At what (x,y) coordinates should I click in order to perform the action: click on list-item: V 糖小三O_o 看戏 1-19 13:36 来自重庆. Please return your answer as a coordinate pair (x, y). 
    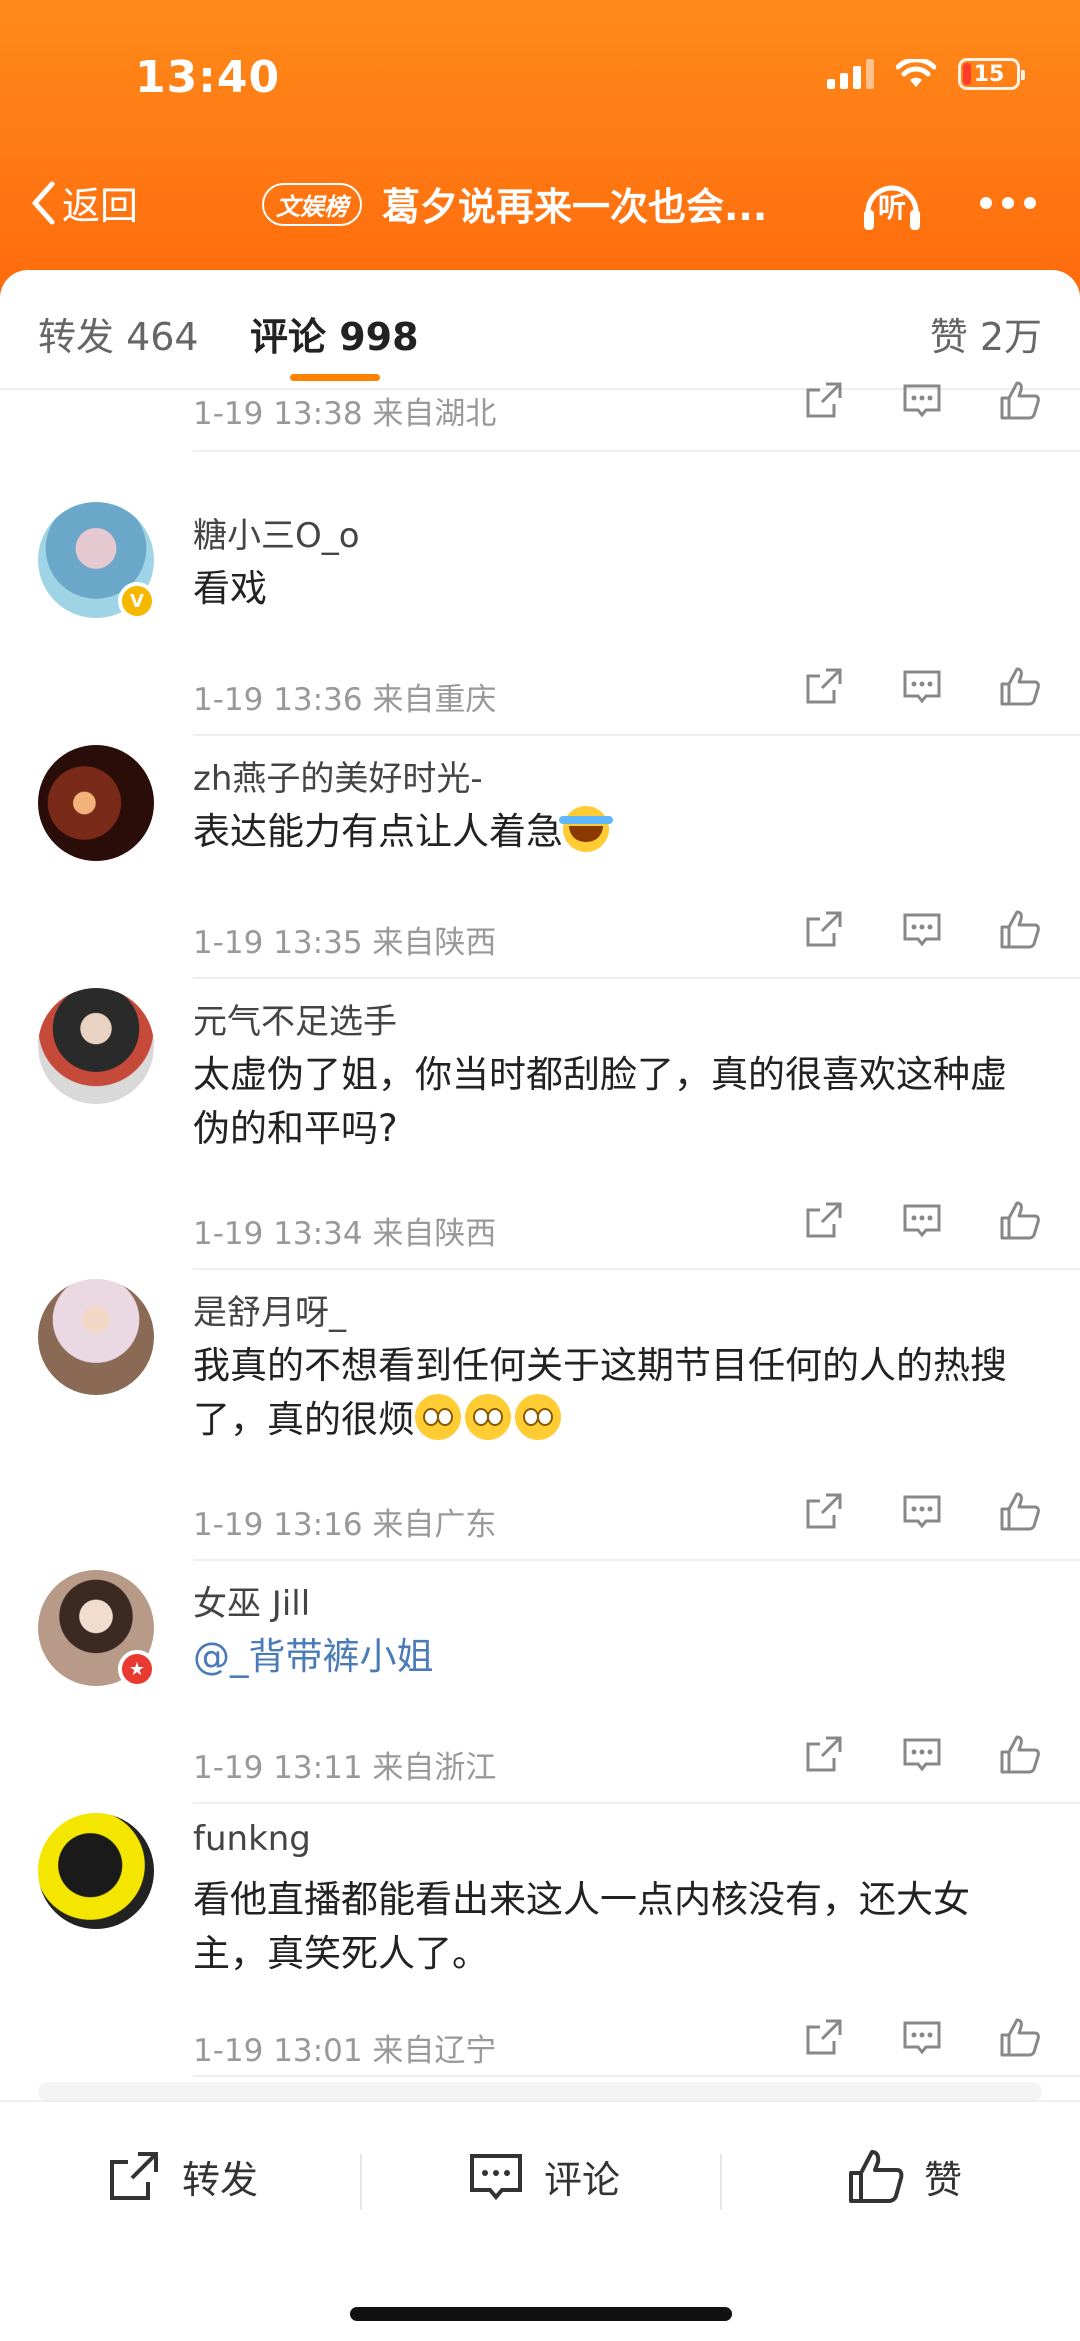
    Looking at the image, I should click on (540, 594).